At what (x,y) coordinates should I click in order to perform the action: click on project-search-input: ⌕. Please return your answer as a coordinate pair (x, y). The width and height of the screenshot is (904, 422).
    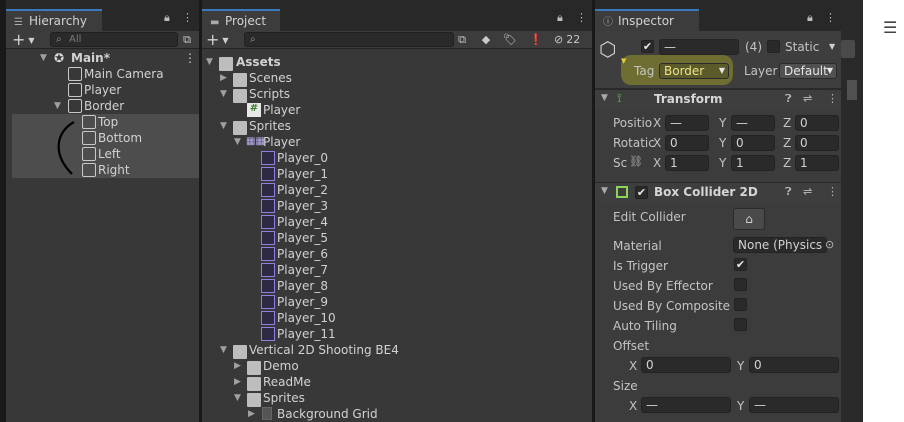
    Looking at the image, I should click on (349, 39).